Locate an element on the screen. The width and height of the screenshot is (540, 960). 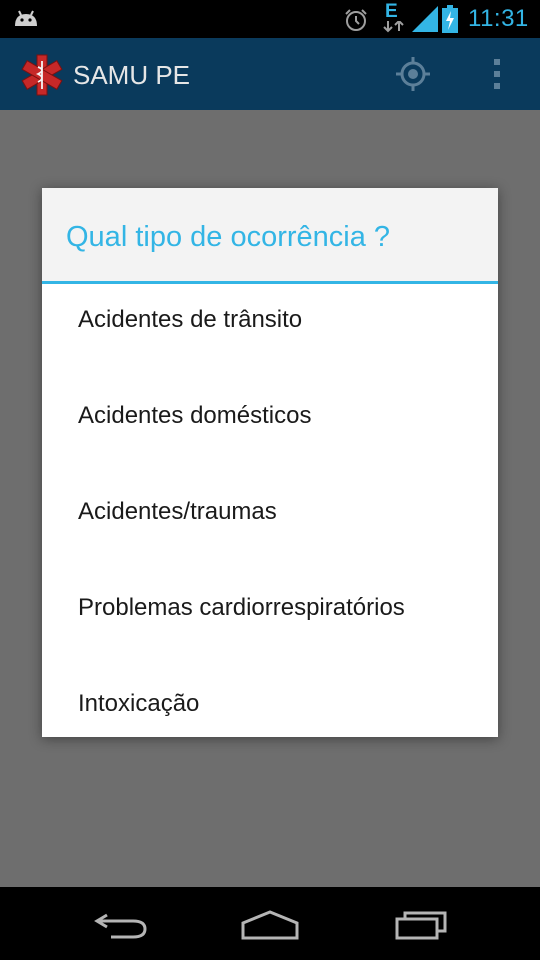
option-problemas-cardiorrespiratorios: Problemas cardiorrespiratórios is located at coordinates (270, 623).